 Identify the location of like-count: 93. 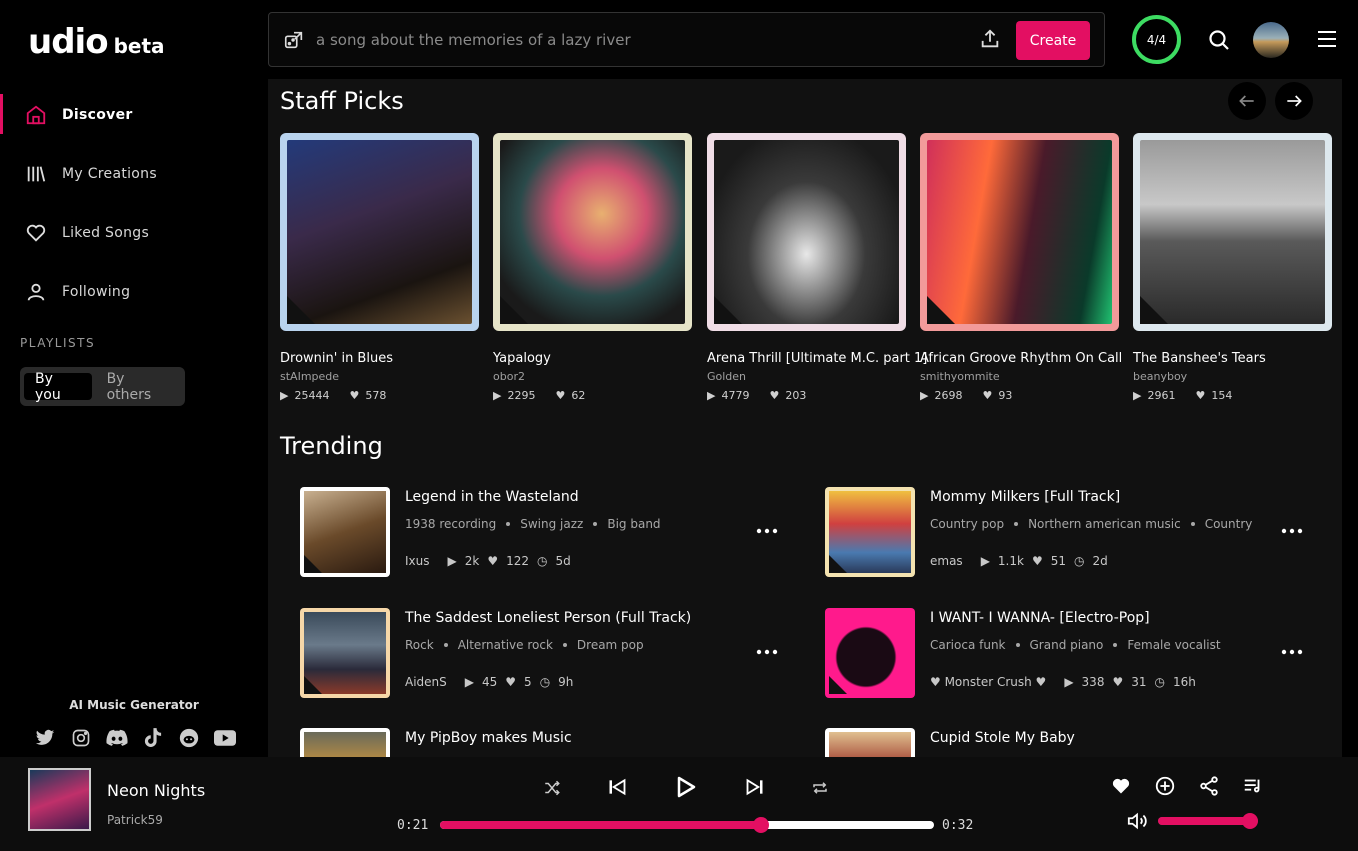
(1005, 395).